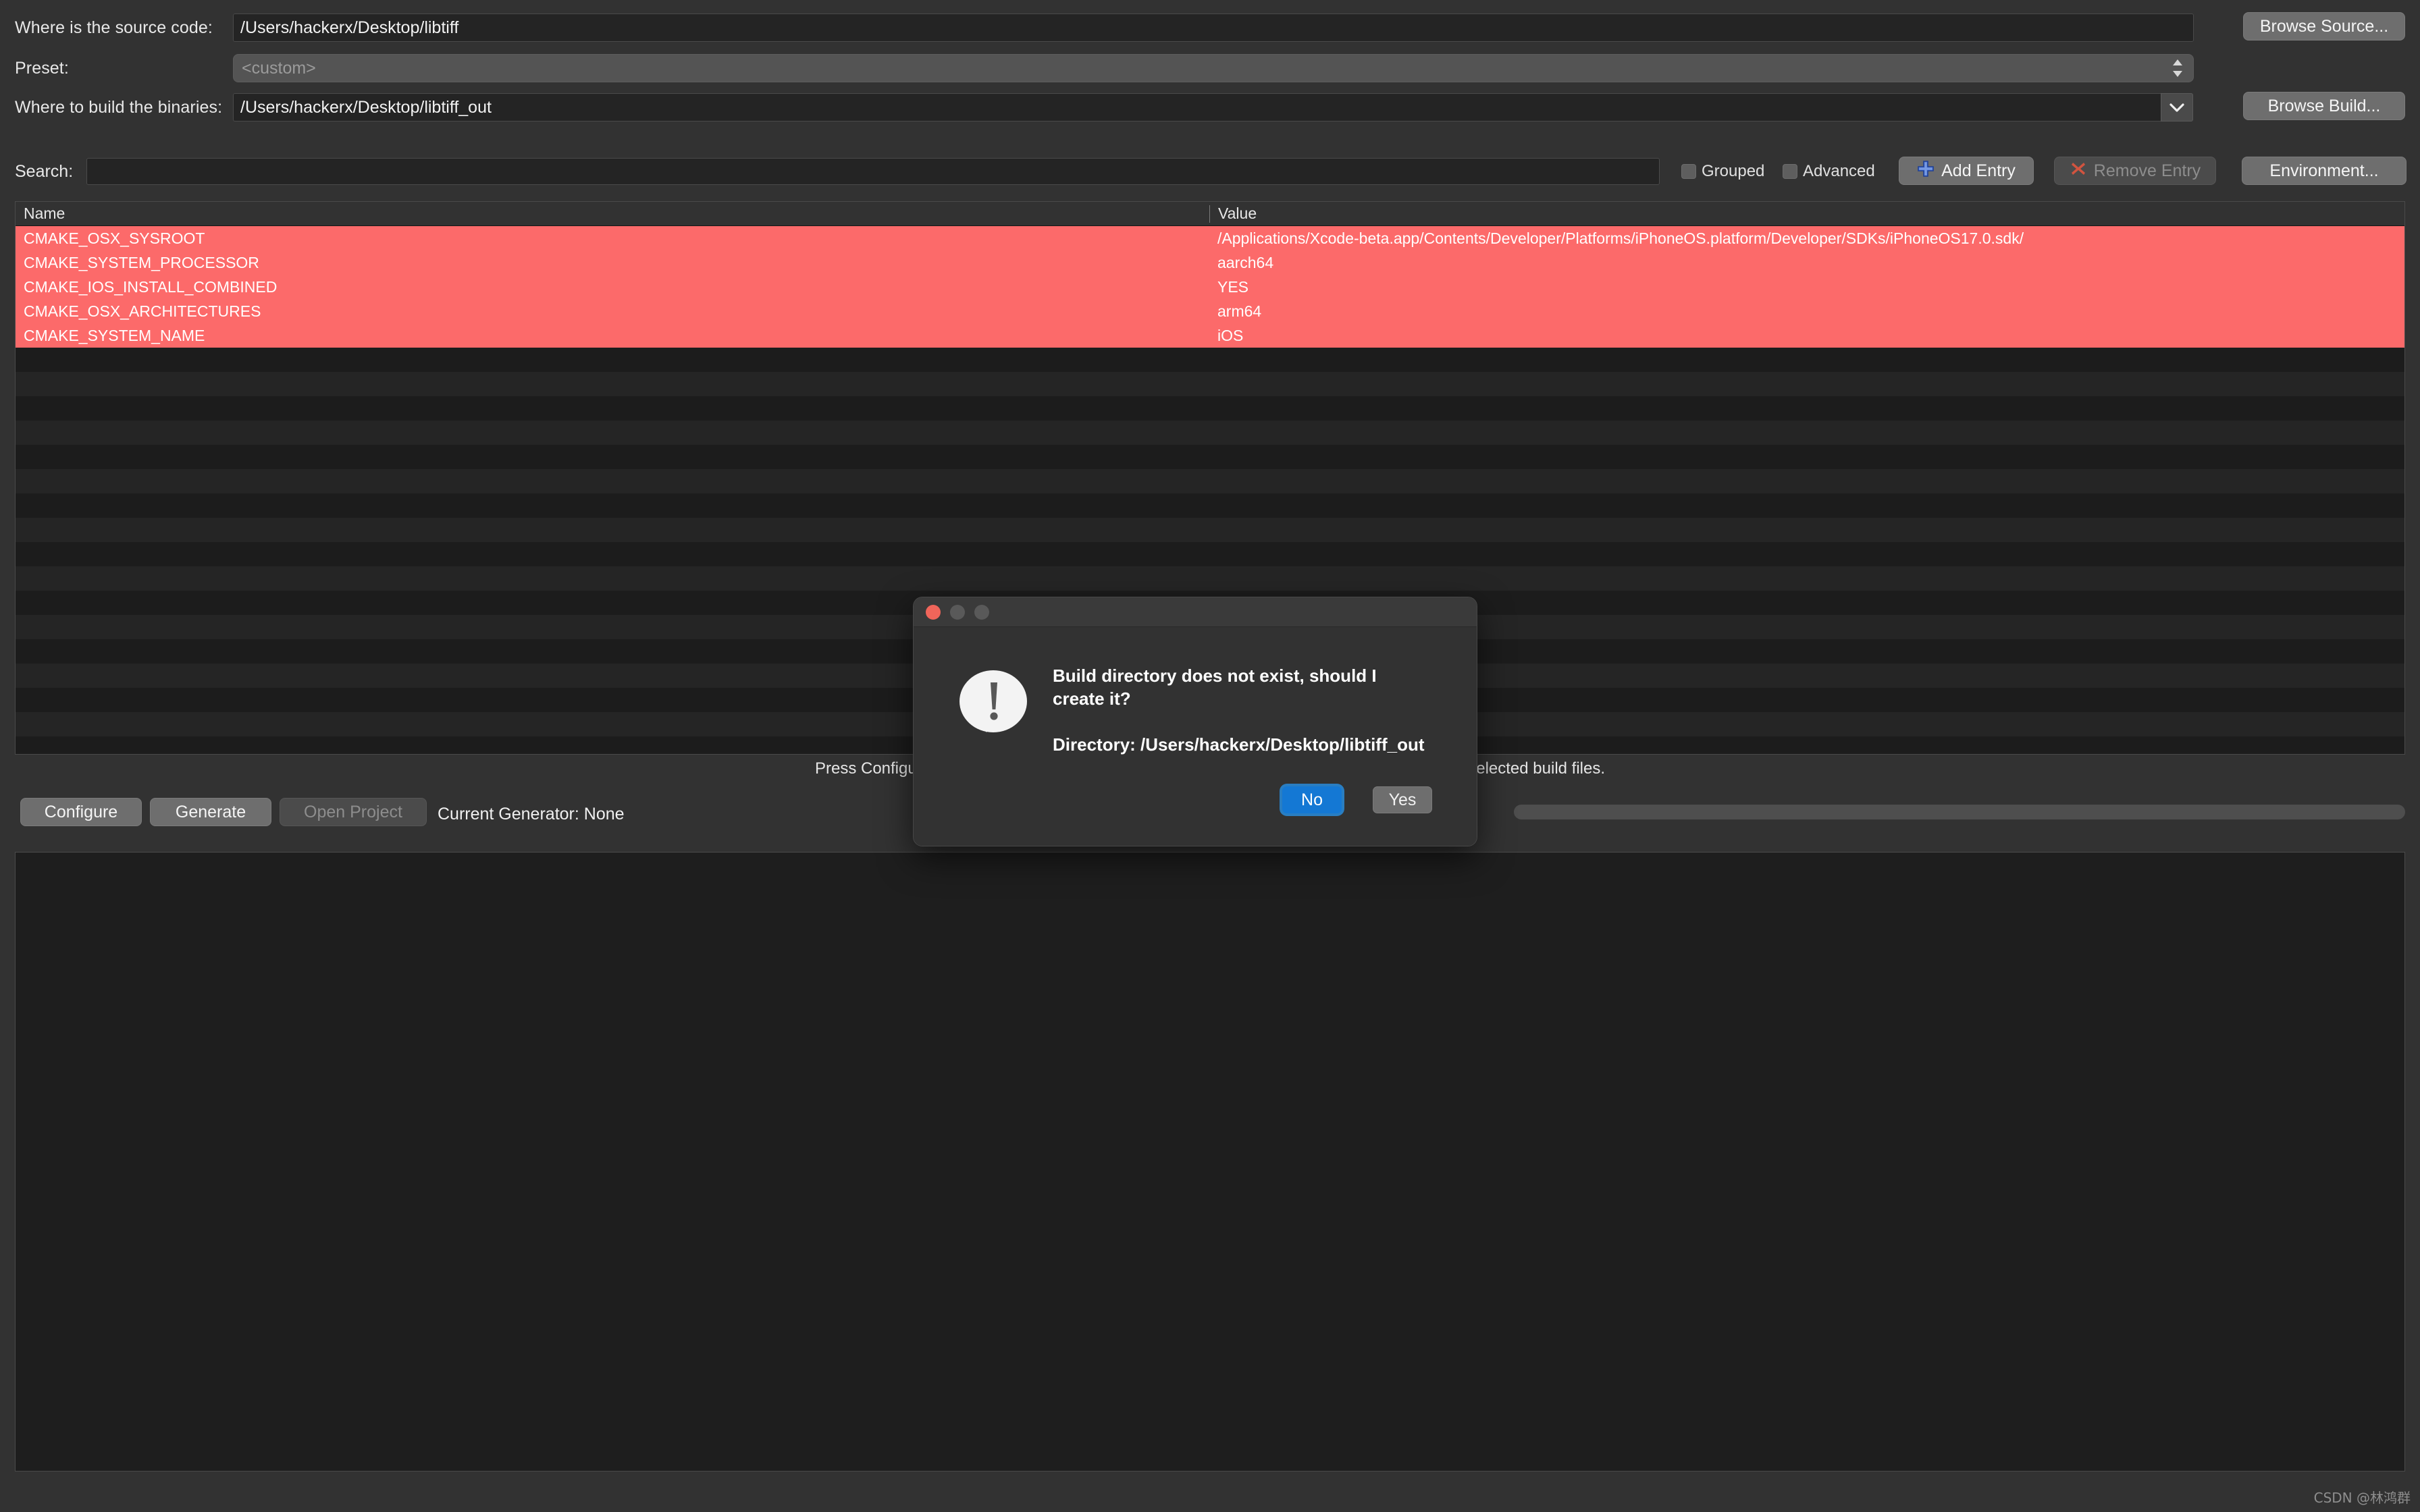  What do you see at coordinates (119, 107) in the screenshot?
I see `build-label: Where to build the binaries:` at bounding box center [119, 107].